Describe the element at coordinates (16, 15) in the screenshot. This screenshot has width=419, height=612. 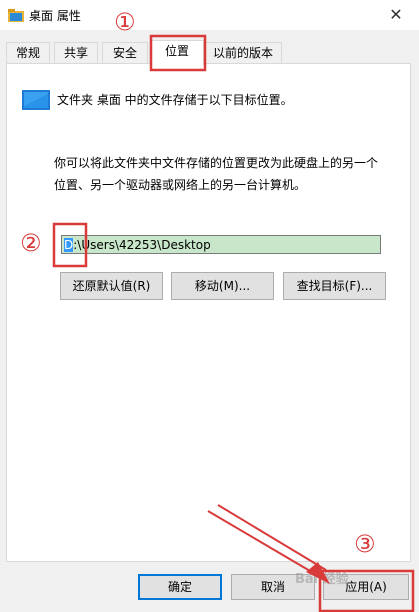
I see `folder-icon` at that location.